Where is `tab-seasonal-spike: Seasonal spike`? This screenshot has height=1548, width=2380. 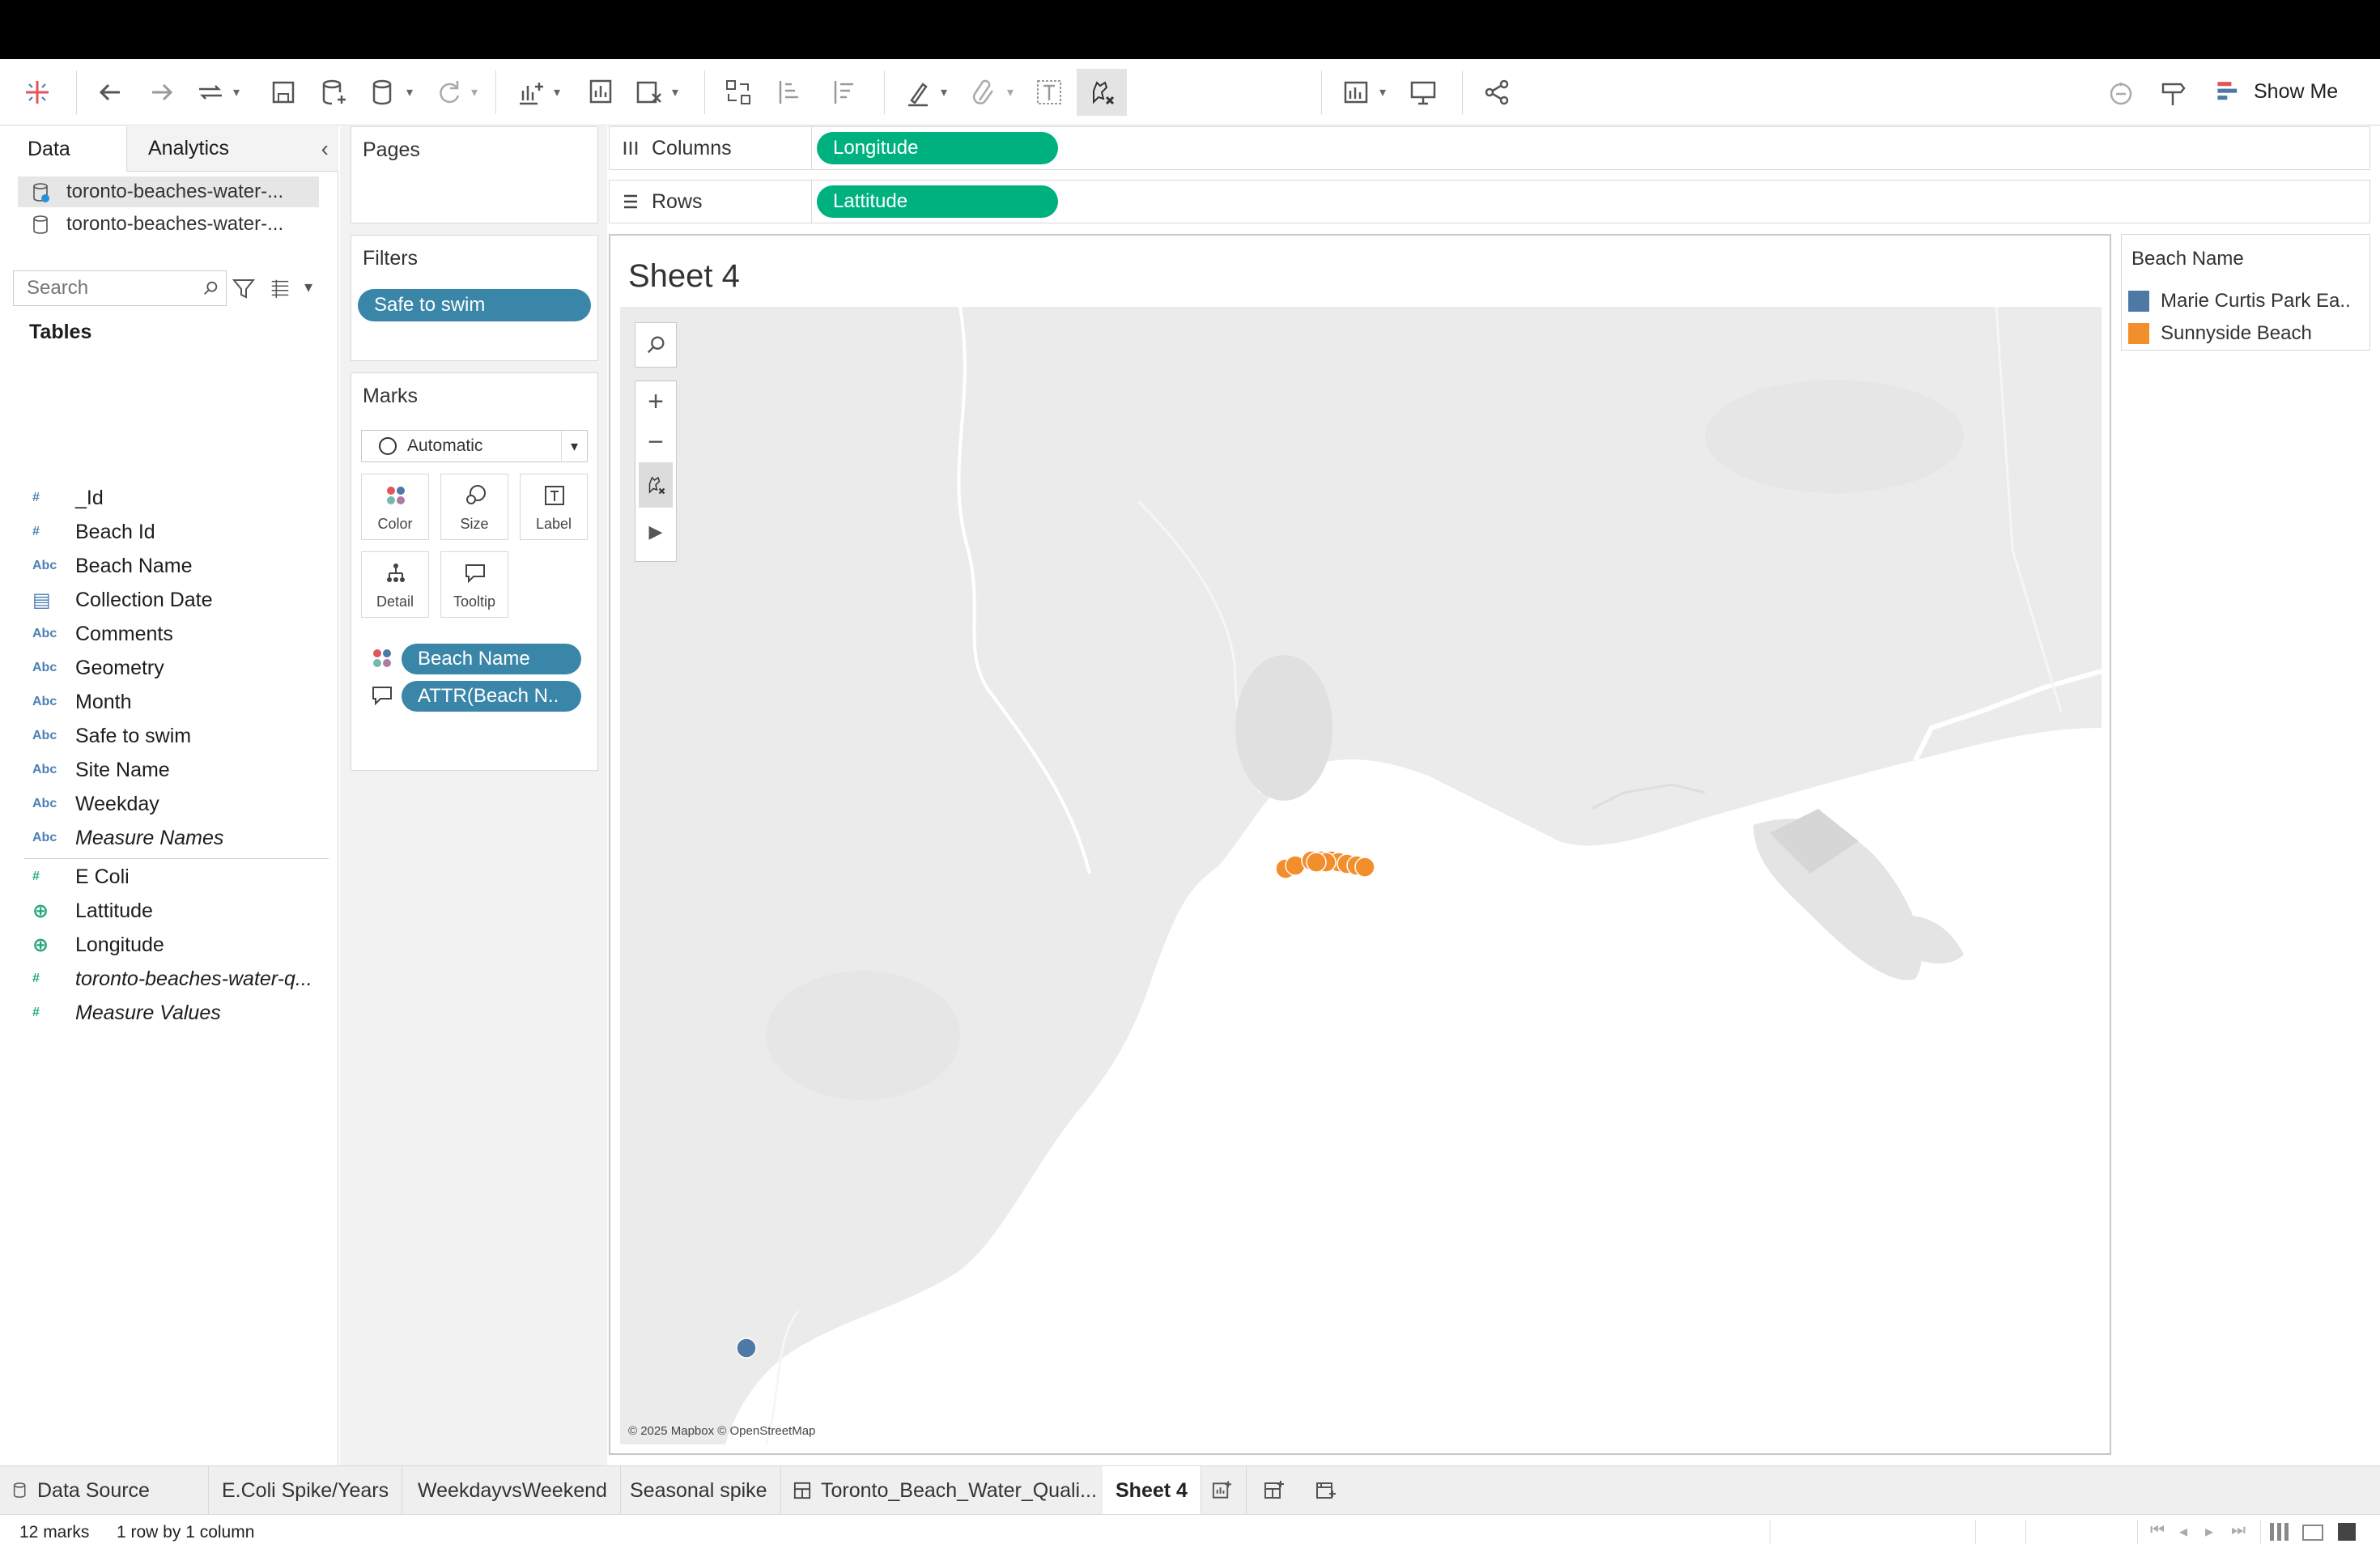
tab-seasonal-spike: Seasonal spike is located at coordinates (699, 1490).